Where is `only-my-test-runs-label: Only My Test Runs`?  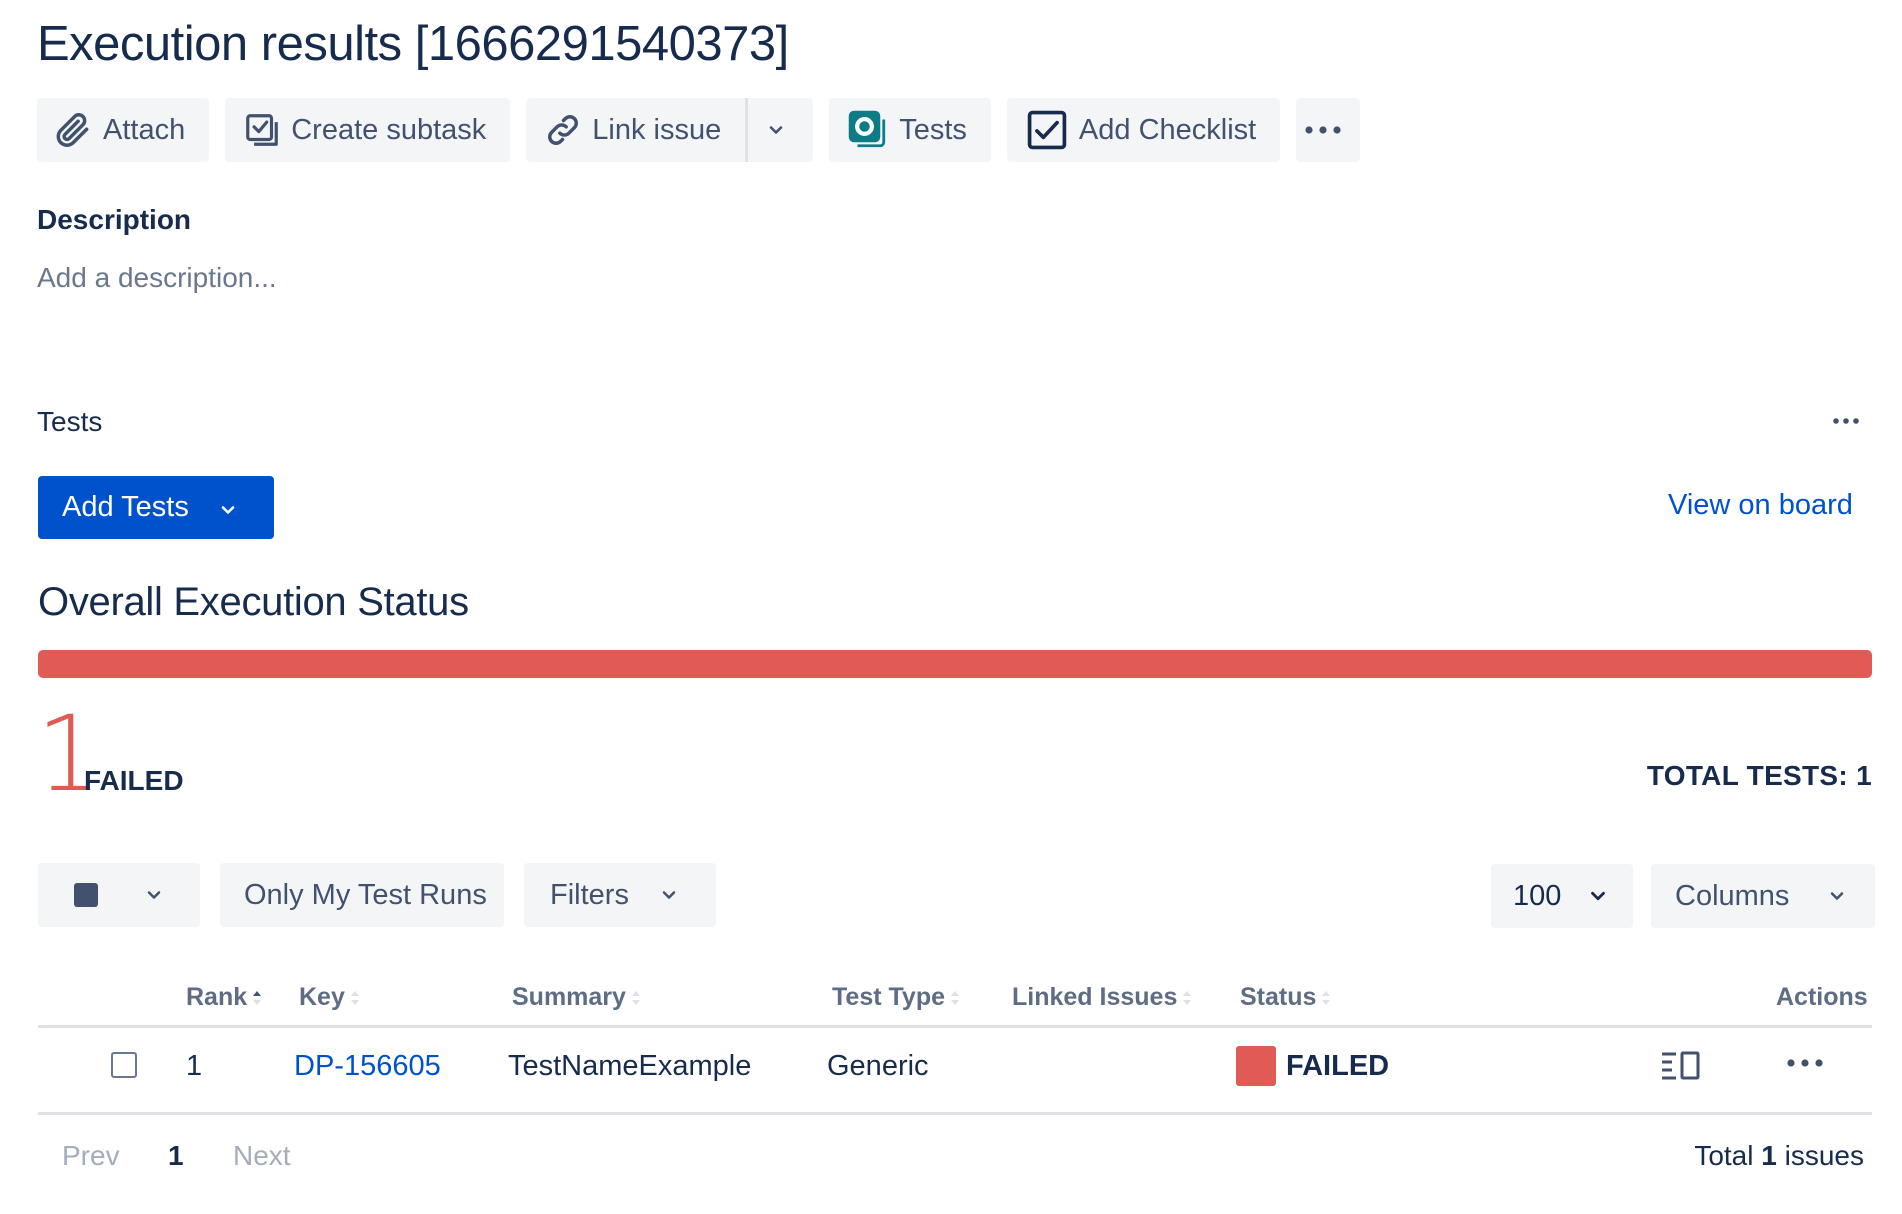
only-my-test-runs-label: Only My Test Runs is located at coordinates (365, 894).